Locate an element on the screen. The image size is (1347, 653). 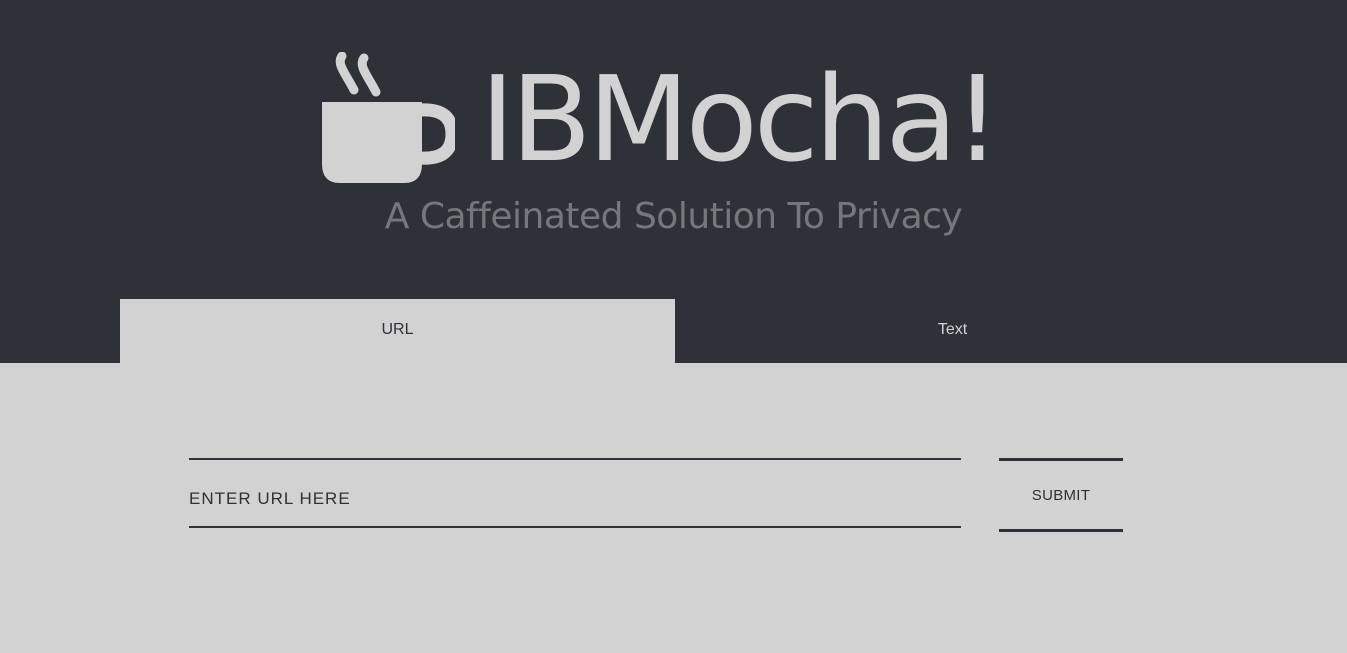
url-field is located at coordinates (575, 493).